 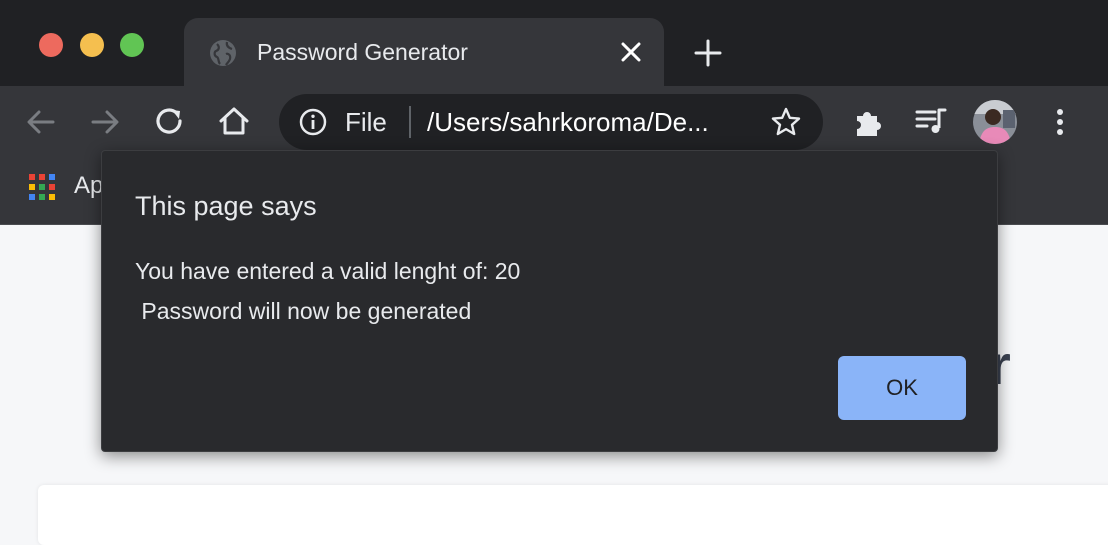 What do you see at coordinates (41, 122) in the screenshot?
I see `back-arrow-icon` at bounding box center [41, 122].